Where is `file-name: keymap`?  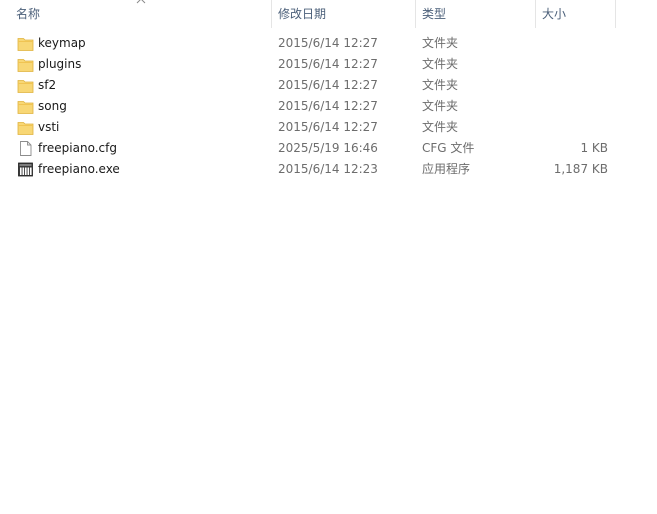
file-name: keymap is located at coordinates (62, 43).